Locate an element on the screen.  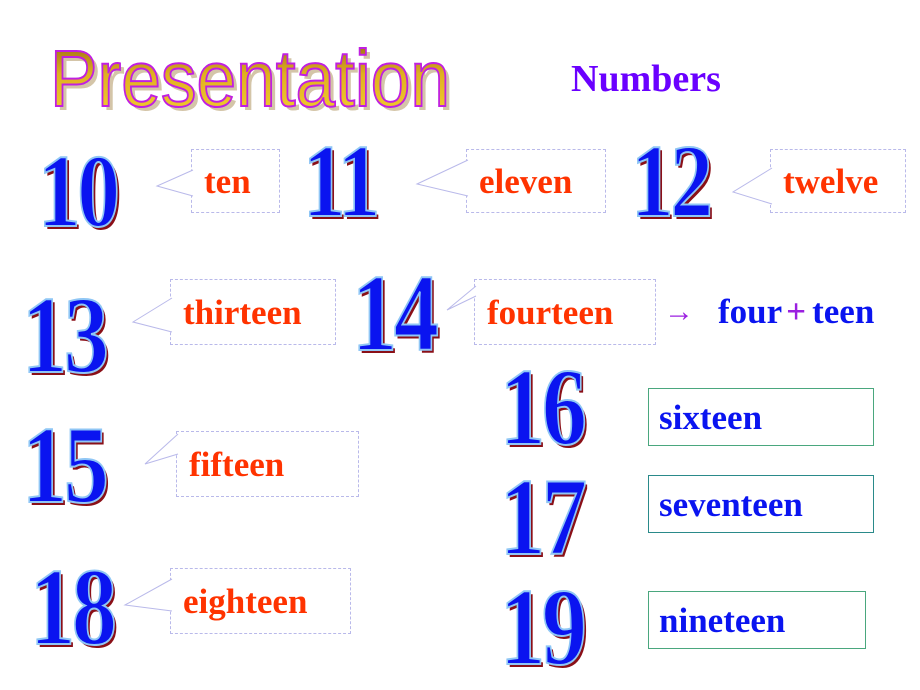
arrow-icon: → is located at coordinates (679, 311).